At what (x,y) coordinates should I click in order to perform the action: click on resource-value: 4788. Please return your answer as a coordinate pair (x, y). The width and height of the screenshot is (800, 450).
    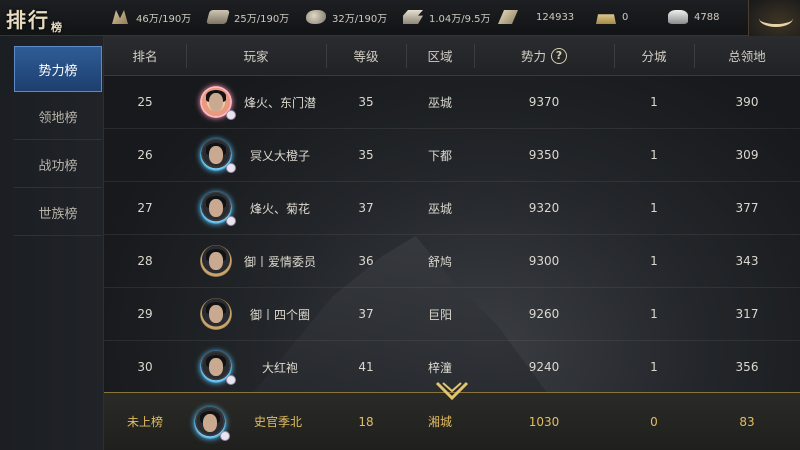
    Looking at the image, I should click on (707, 17).